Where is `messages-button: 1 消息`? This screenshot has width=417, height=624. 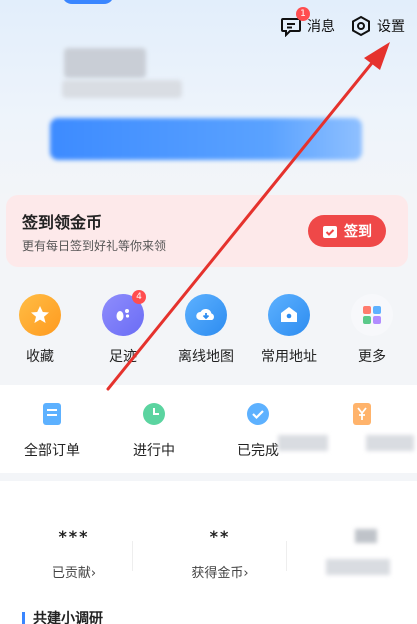 messages-button: 1 消息 is located at coordinates (307, 22).